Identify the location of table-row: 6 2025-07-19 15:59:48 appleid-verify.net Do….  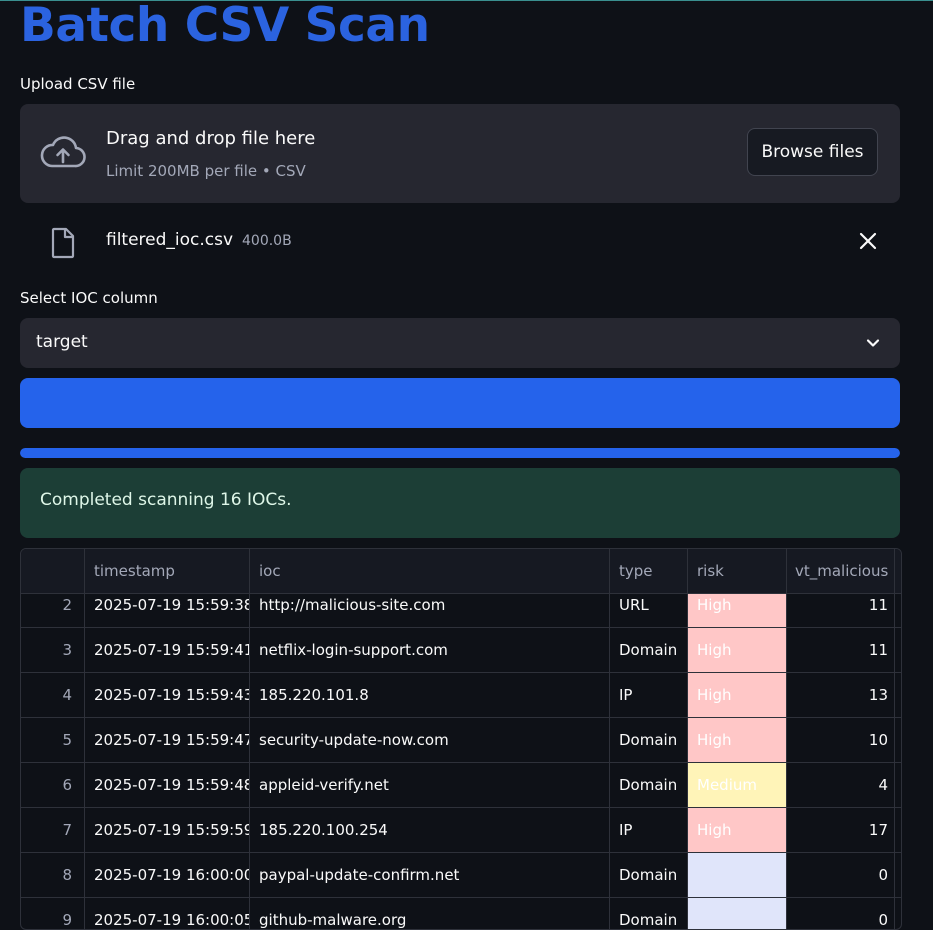
(461, 785).